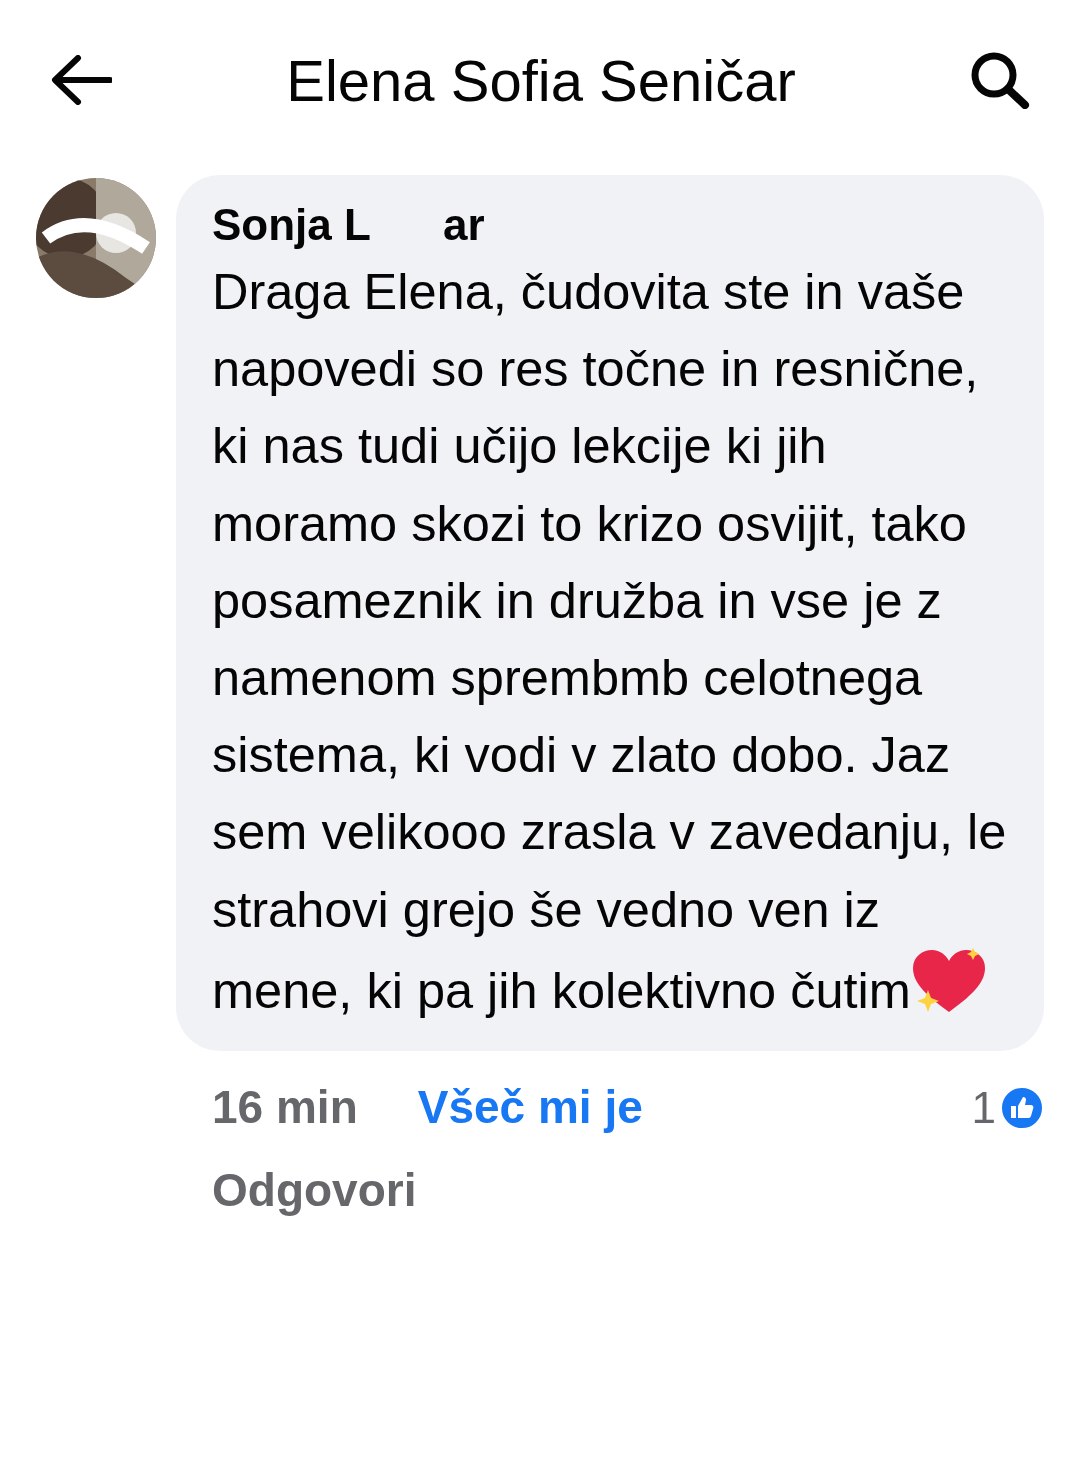 The height and width of the screenshot is (1482, 1080). Describe the element at coordinates (81, 80) in the screenshot. I see `back-arrow-icon` at that location.